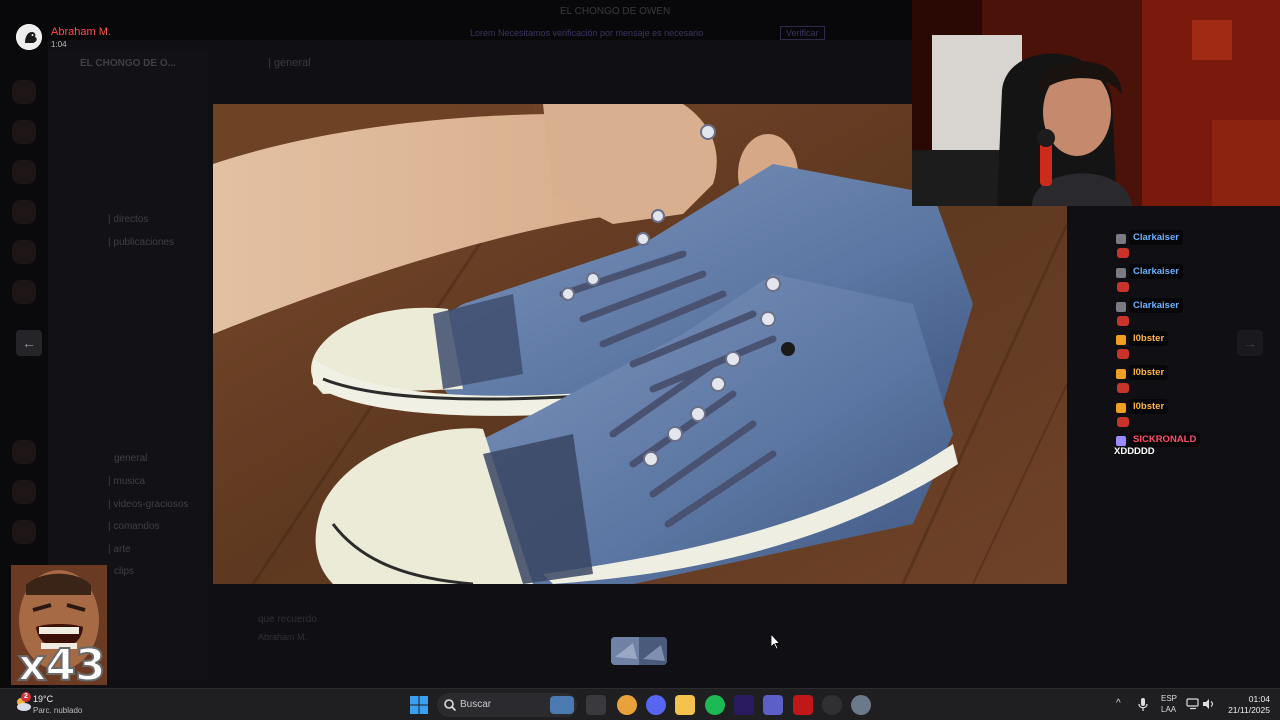 This screenshot has width=1280, height=720. What do you see at coordinates (1134, 451) in the screenshot?
I see `chat-message-text: XDDDDD` at bounding box center [1134, 451].